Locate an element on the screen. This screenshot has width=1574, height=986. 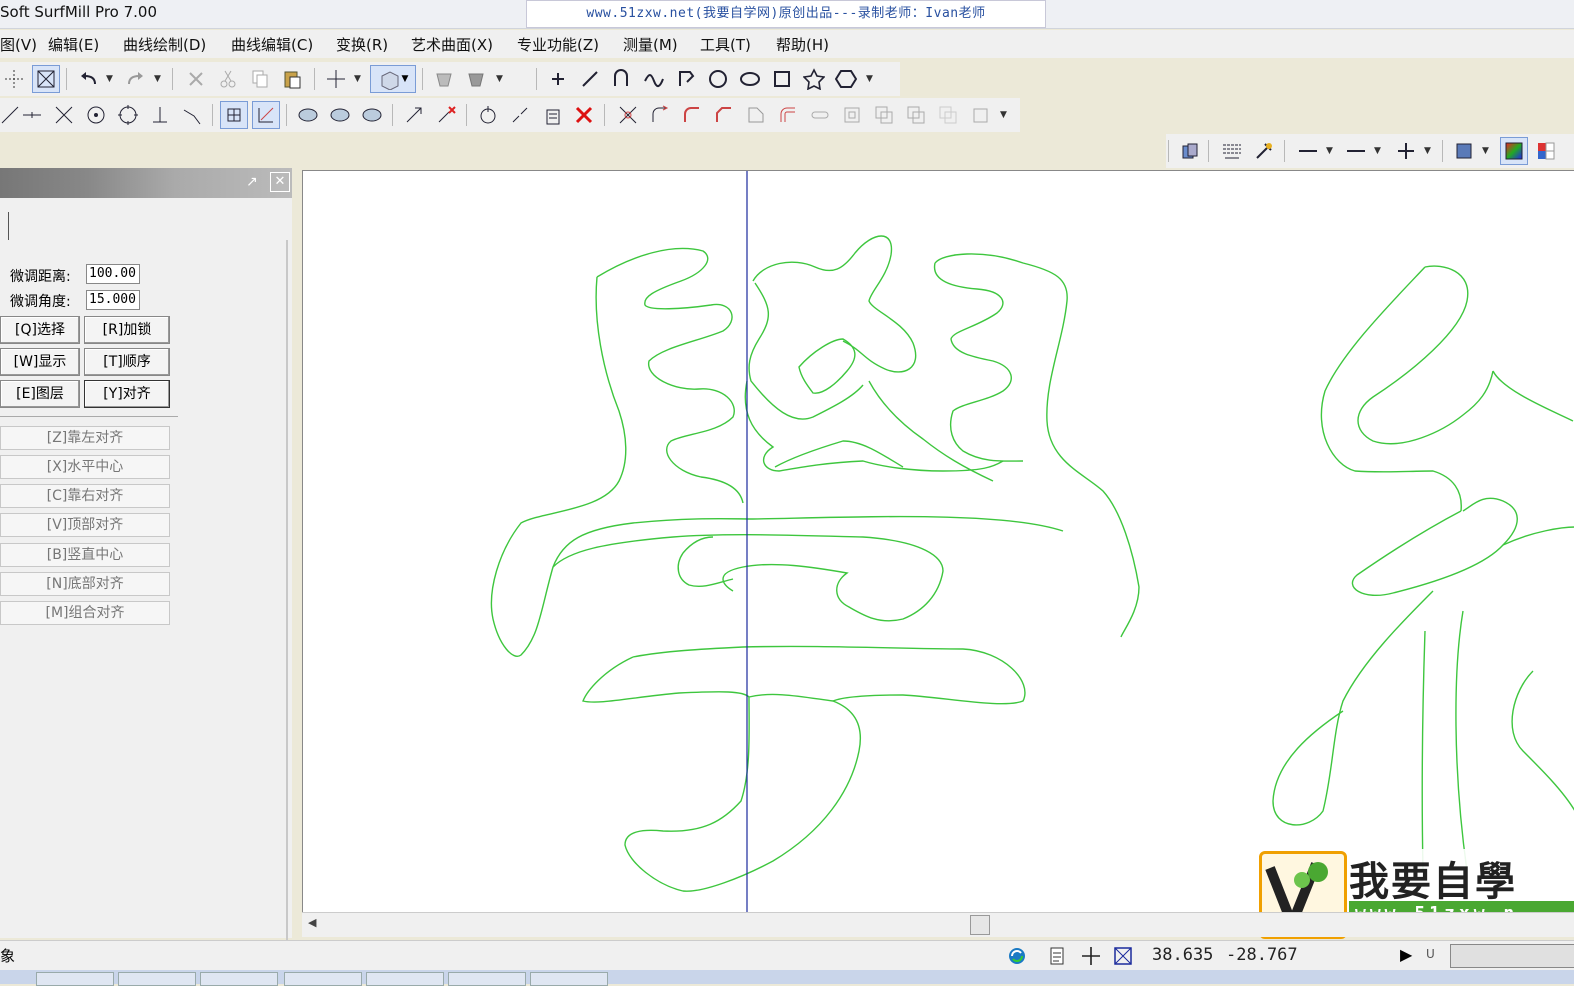
combine-icon is located at coordinates (488, 115).